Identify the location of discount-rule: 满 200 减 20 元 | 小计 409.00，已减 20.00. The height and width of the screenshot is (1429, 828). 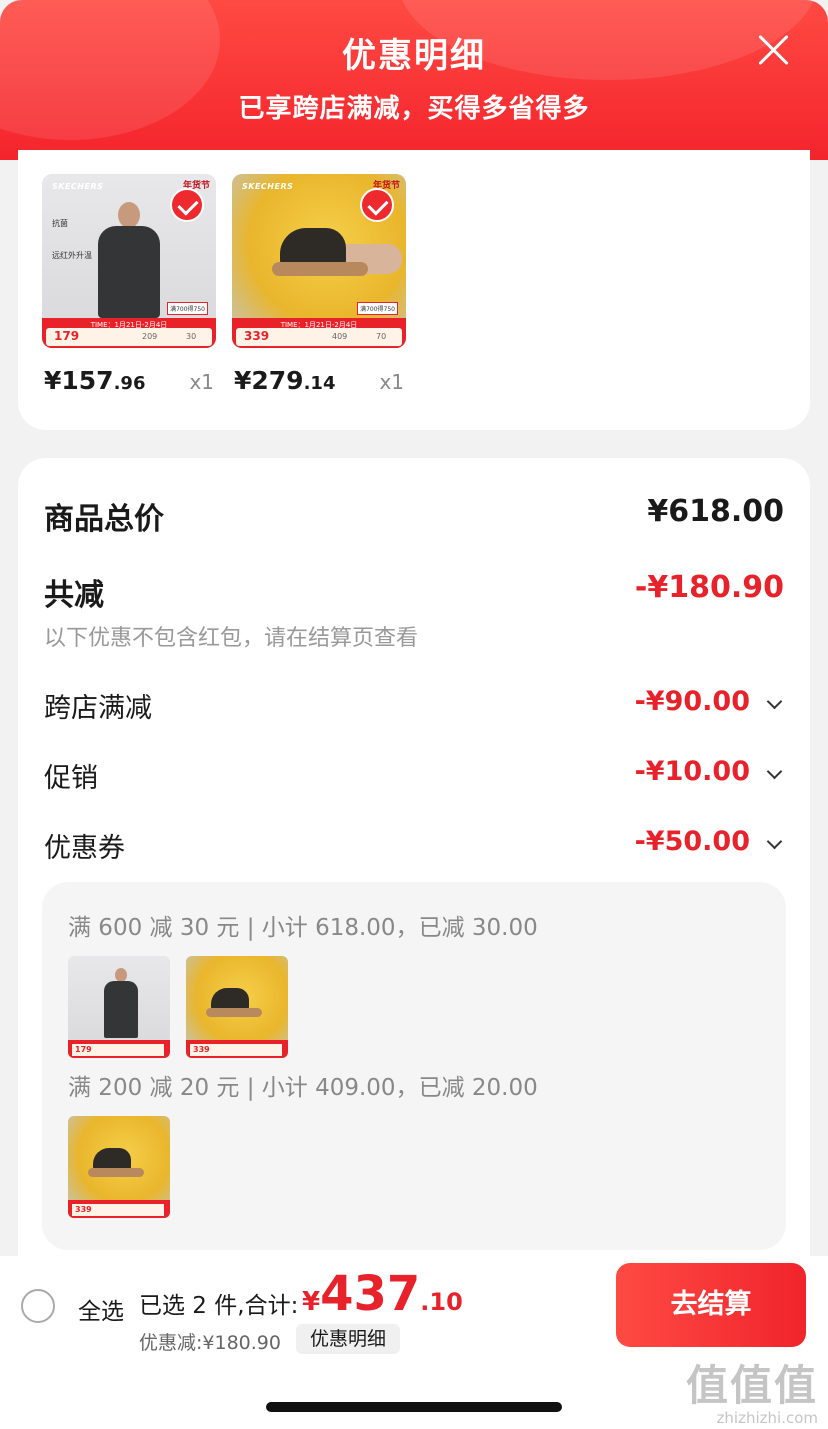
(303, 1088).